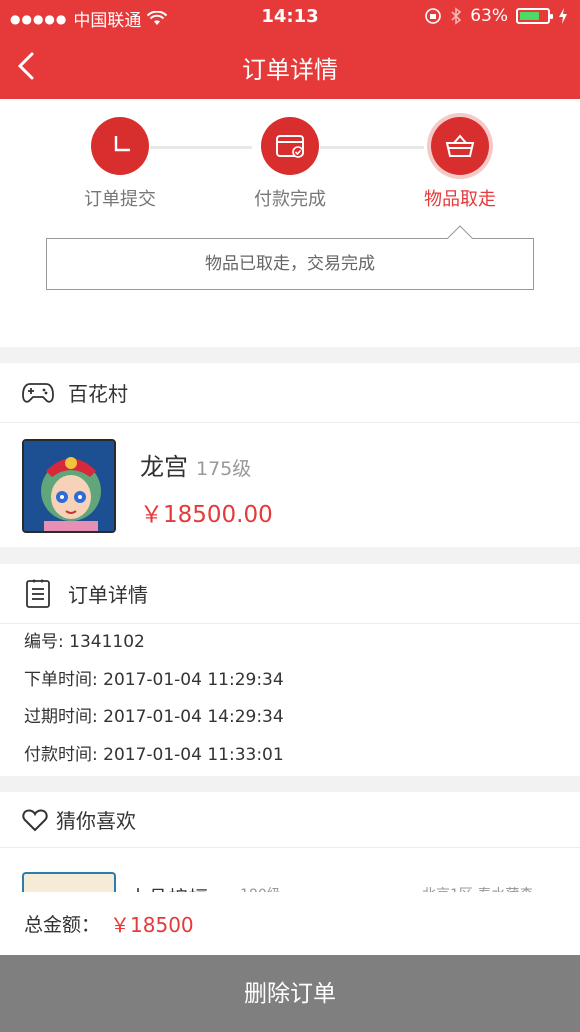  What do you see at coordinates (206, 515) in the screenshot?
I see `item-price: ￥18500.00` at bounding box center [206, 515].